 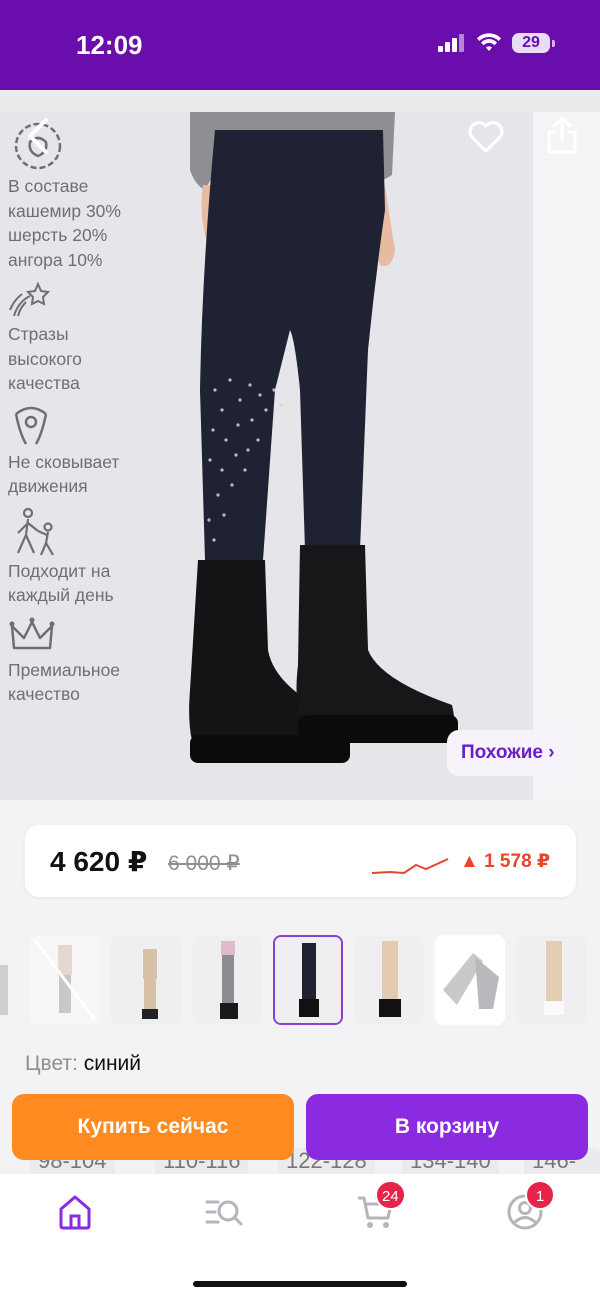 I want to click on profile-tab: 1, so click(x=530, y=1206).